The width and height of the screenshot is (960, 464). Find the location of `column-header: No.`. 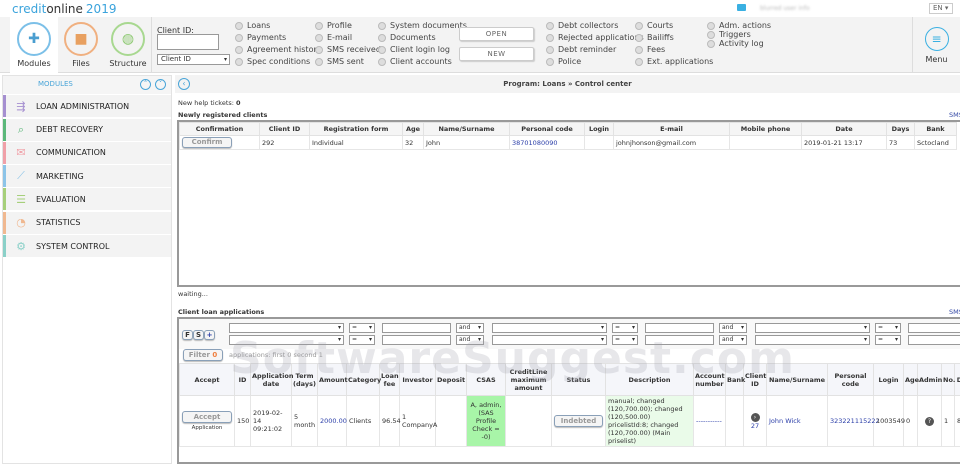

column-header: No. is located at coordinates (948, 379).